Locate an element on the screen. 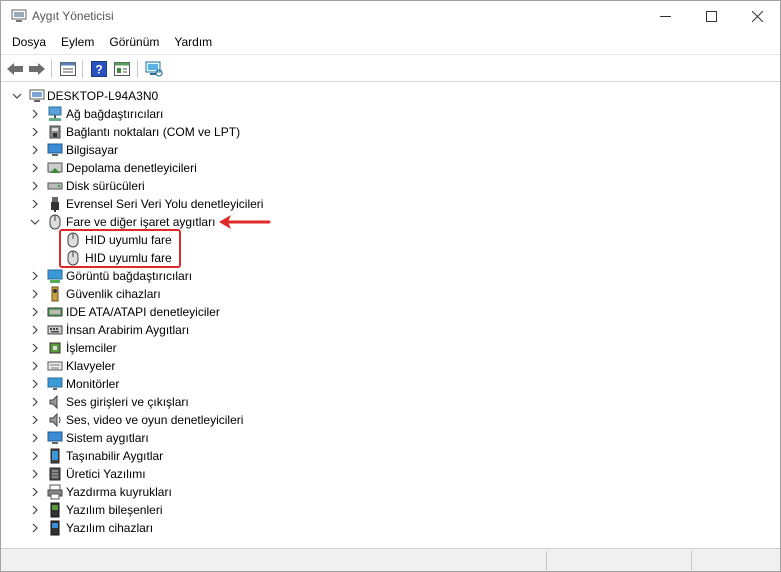  tree-category-2: Bağlantı noktaları (COM ve LPT) is located at coordinates (153, 132).